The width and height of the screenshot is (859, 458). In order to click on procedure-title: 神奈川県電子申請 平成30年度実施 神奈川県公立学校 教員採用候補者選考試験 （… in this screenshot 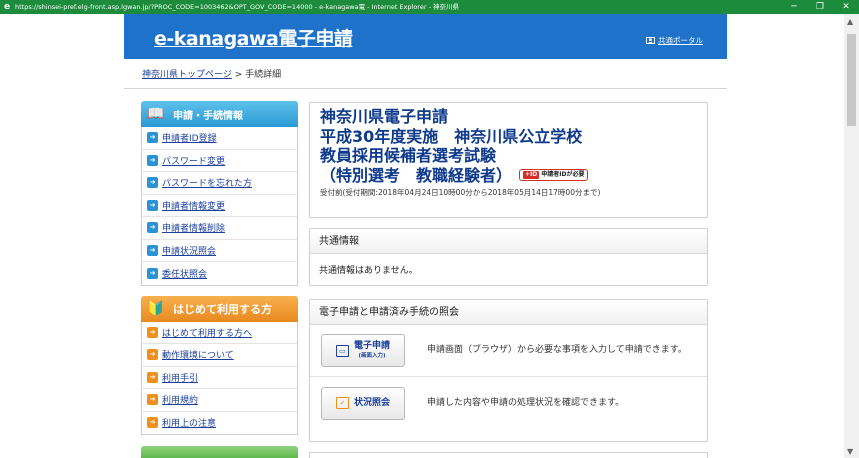, I will do `click(508, 146)`.